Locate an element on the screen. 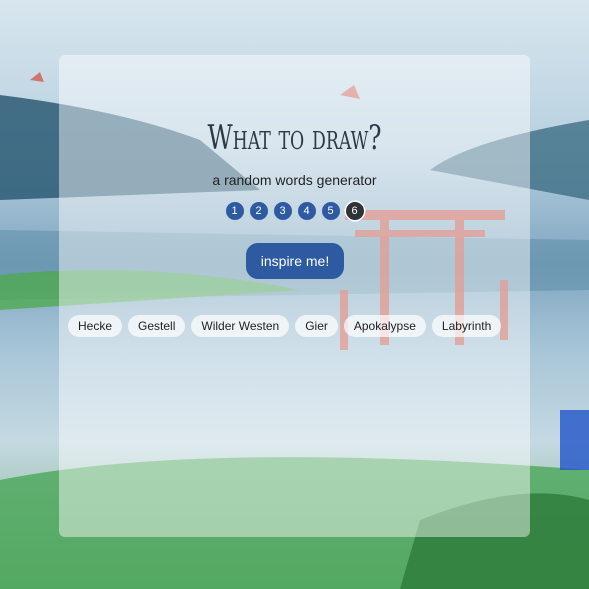 The image size is (589, 589). word-count-option-6: 6 is located at coordinates (354, 211).